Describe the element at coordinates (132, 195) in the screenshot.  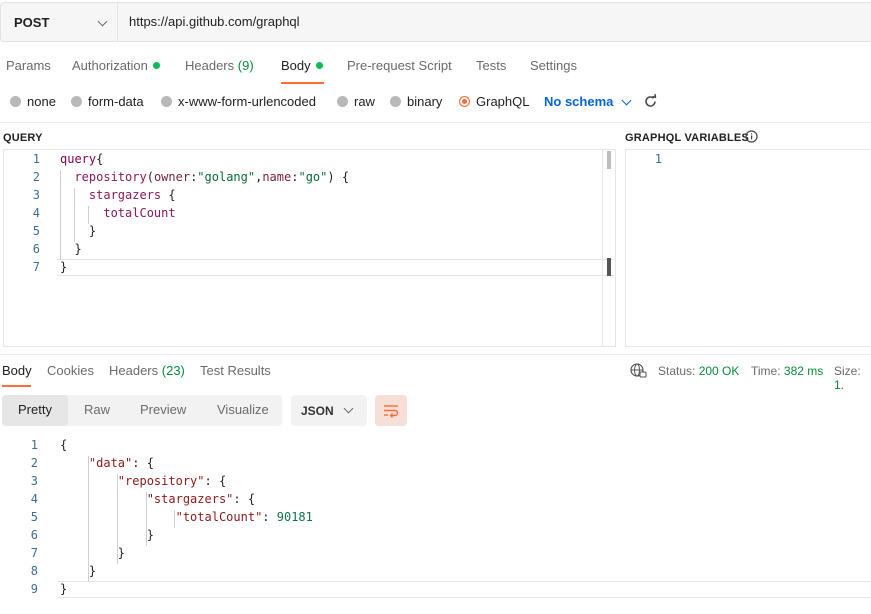
I see `code-line: stargazers {` at that location.